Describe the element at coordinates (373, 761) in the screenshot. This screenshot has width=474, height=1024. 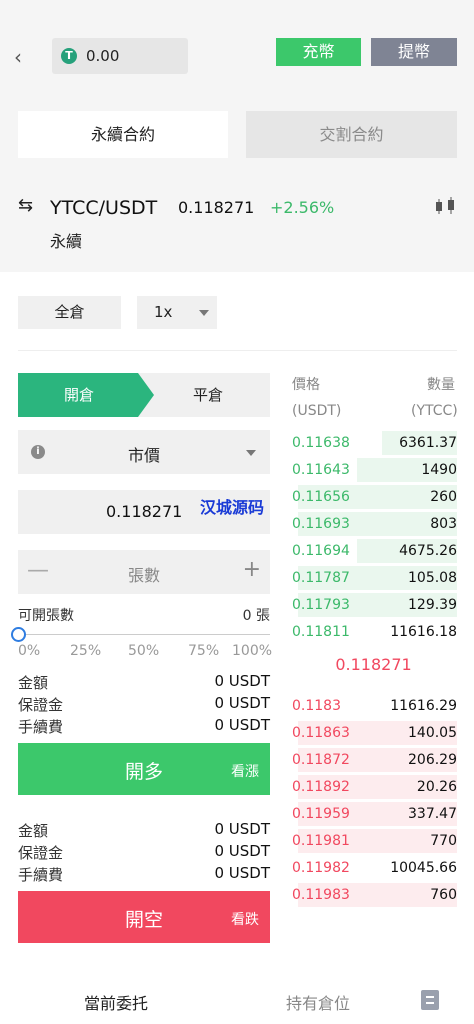
I see `ask-row: 0.11872 206.29` at that location.